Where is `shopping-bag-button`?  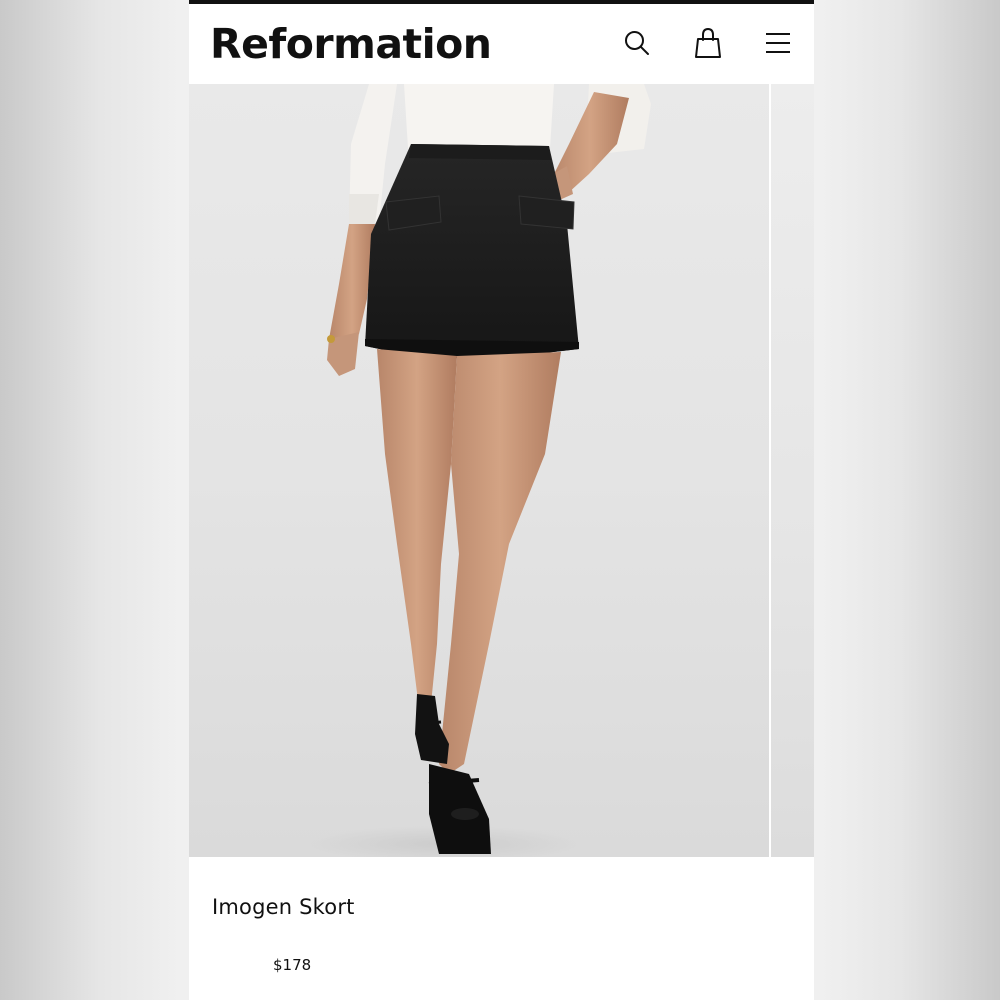 shopping-bag-button is located at coordinates (708, 43).